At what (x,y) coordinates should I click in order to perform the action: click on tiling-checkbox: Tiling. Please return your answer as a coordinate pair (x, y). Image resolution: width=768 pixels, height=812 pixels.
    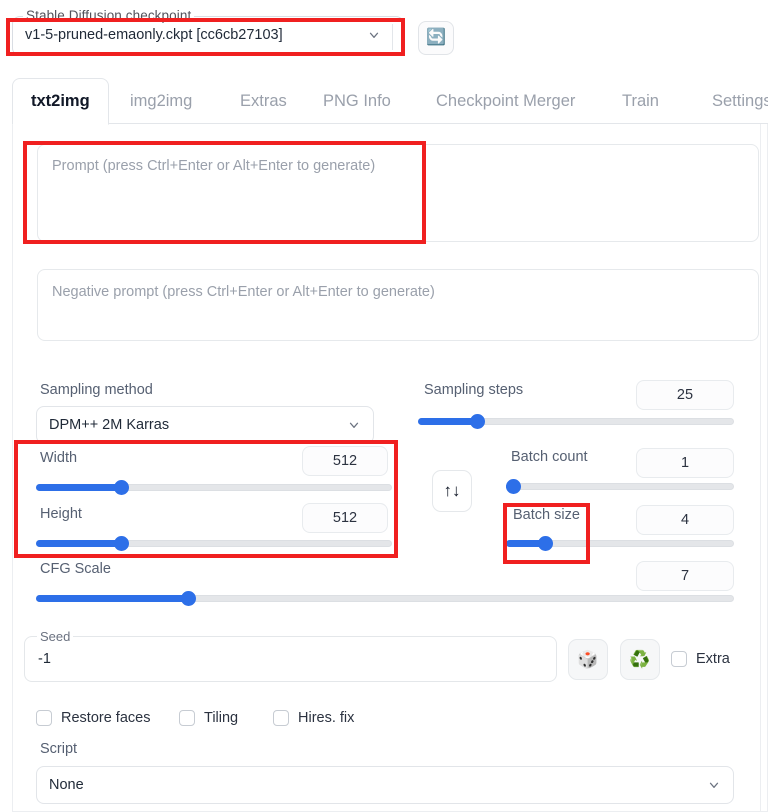
    Looking at the image, I should click on (208, 718).